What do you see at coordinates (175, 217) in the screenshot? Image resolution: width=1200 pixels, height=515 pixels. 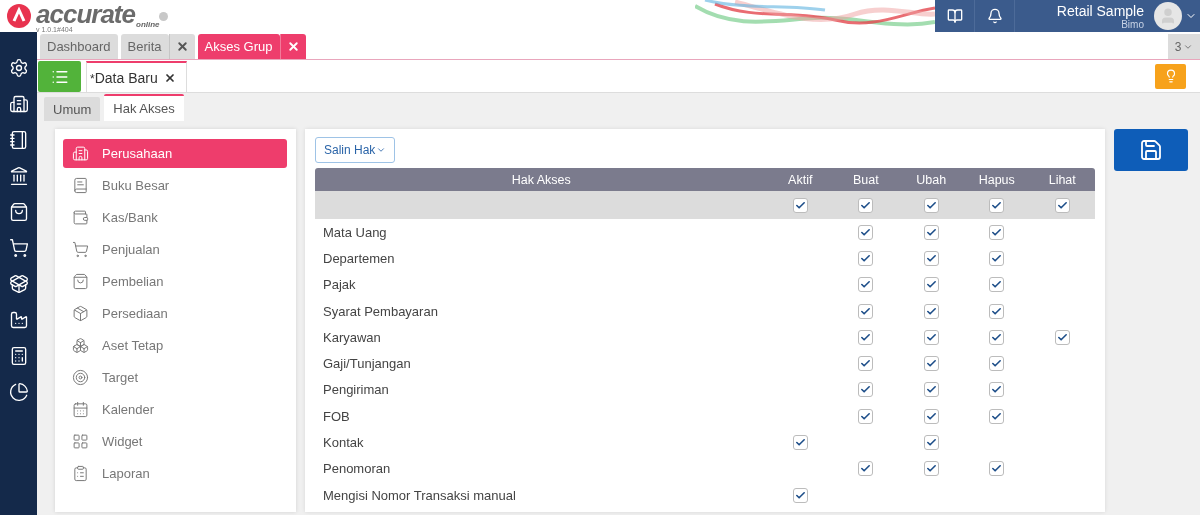 I see `module-item: Kas/Bank` at bounding box center [175, 217].